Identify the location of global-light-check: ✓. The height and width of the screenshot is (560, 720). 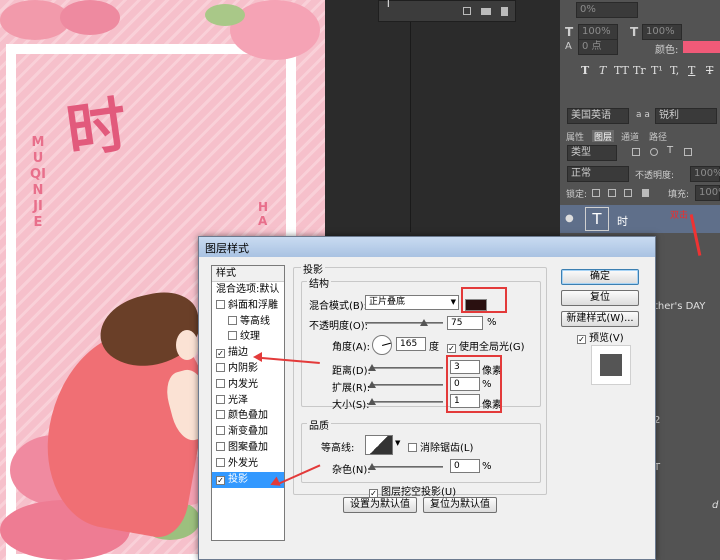
(451, 348).